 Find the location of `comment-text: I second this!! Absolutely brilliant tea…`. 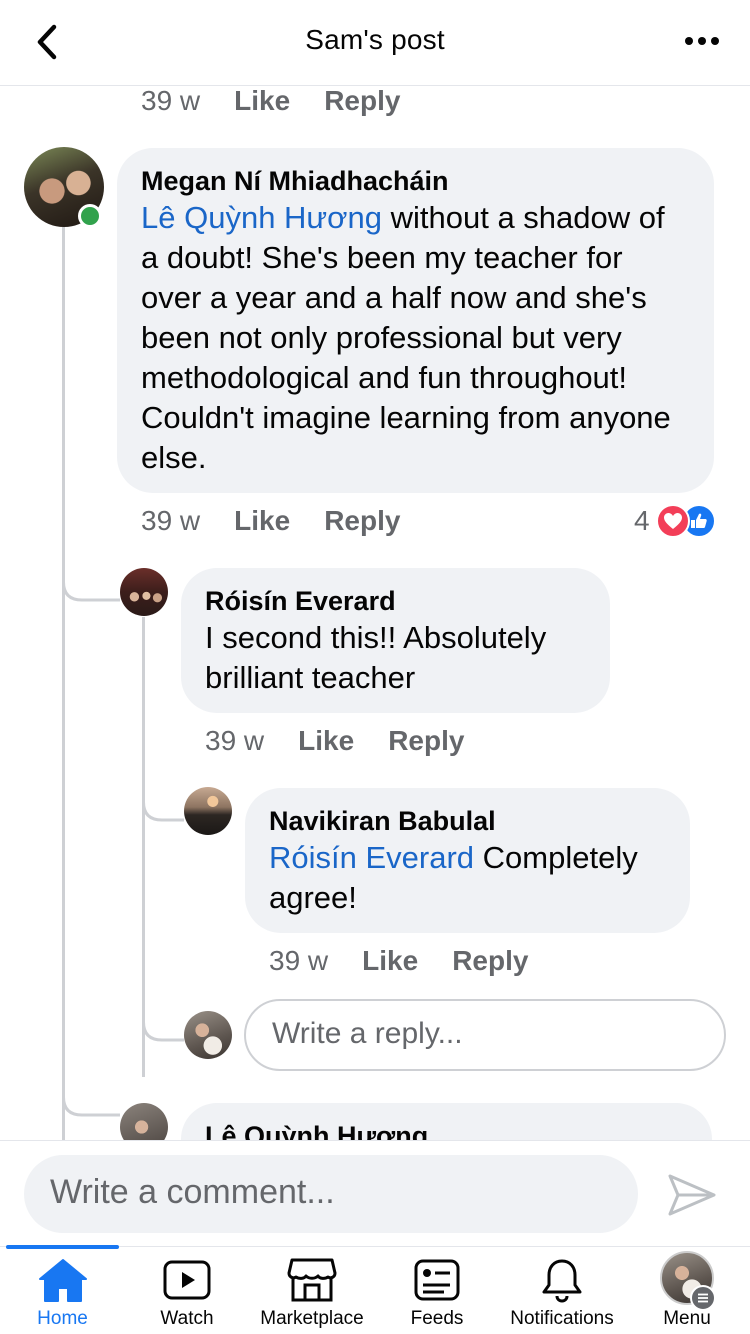

comment-text: I second this!! Absolutely brilliant tea… is located at coordinates (376, 657).